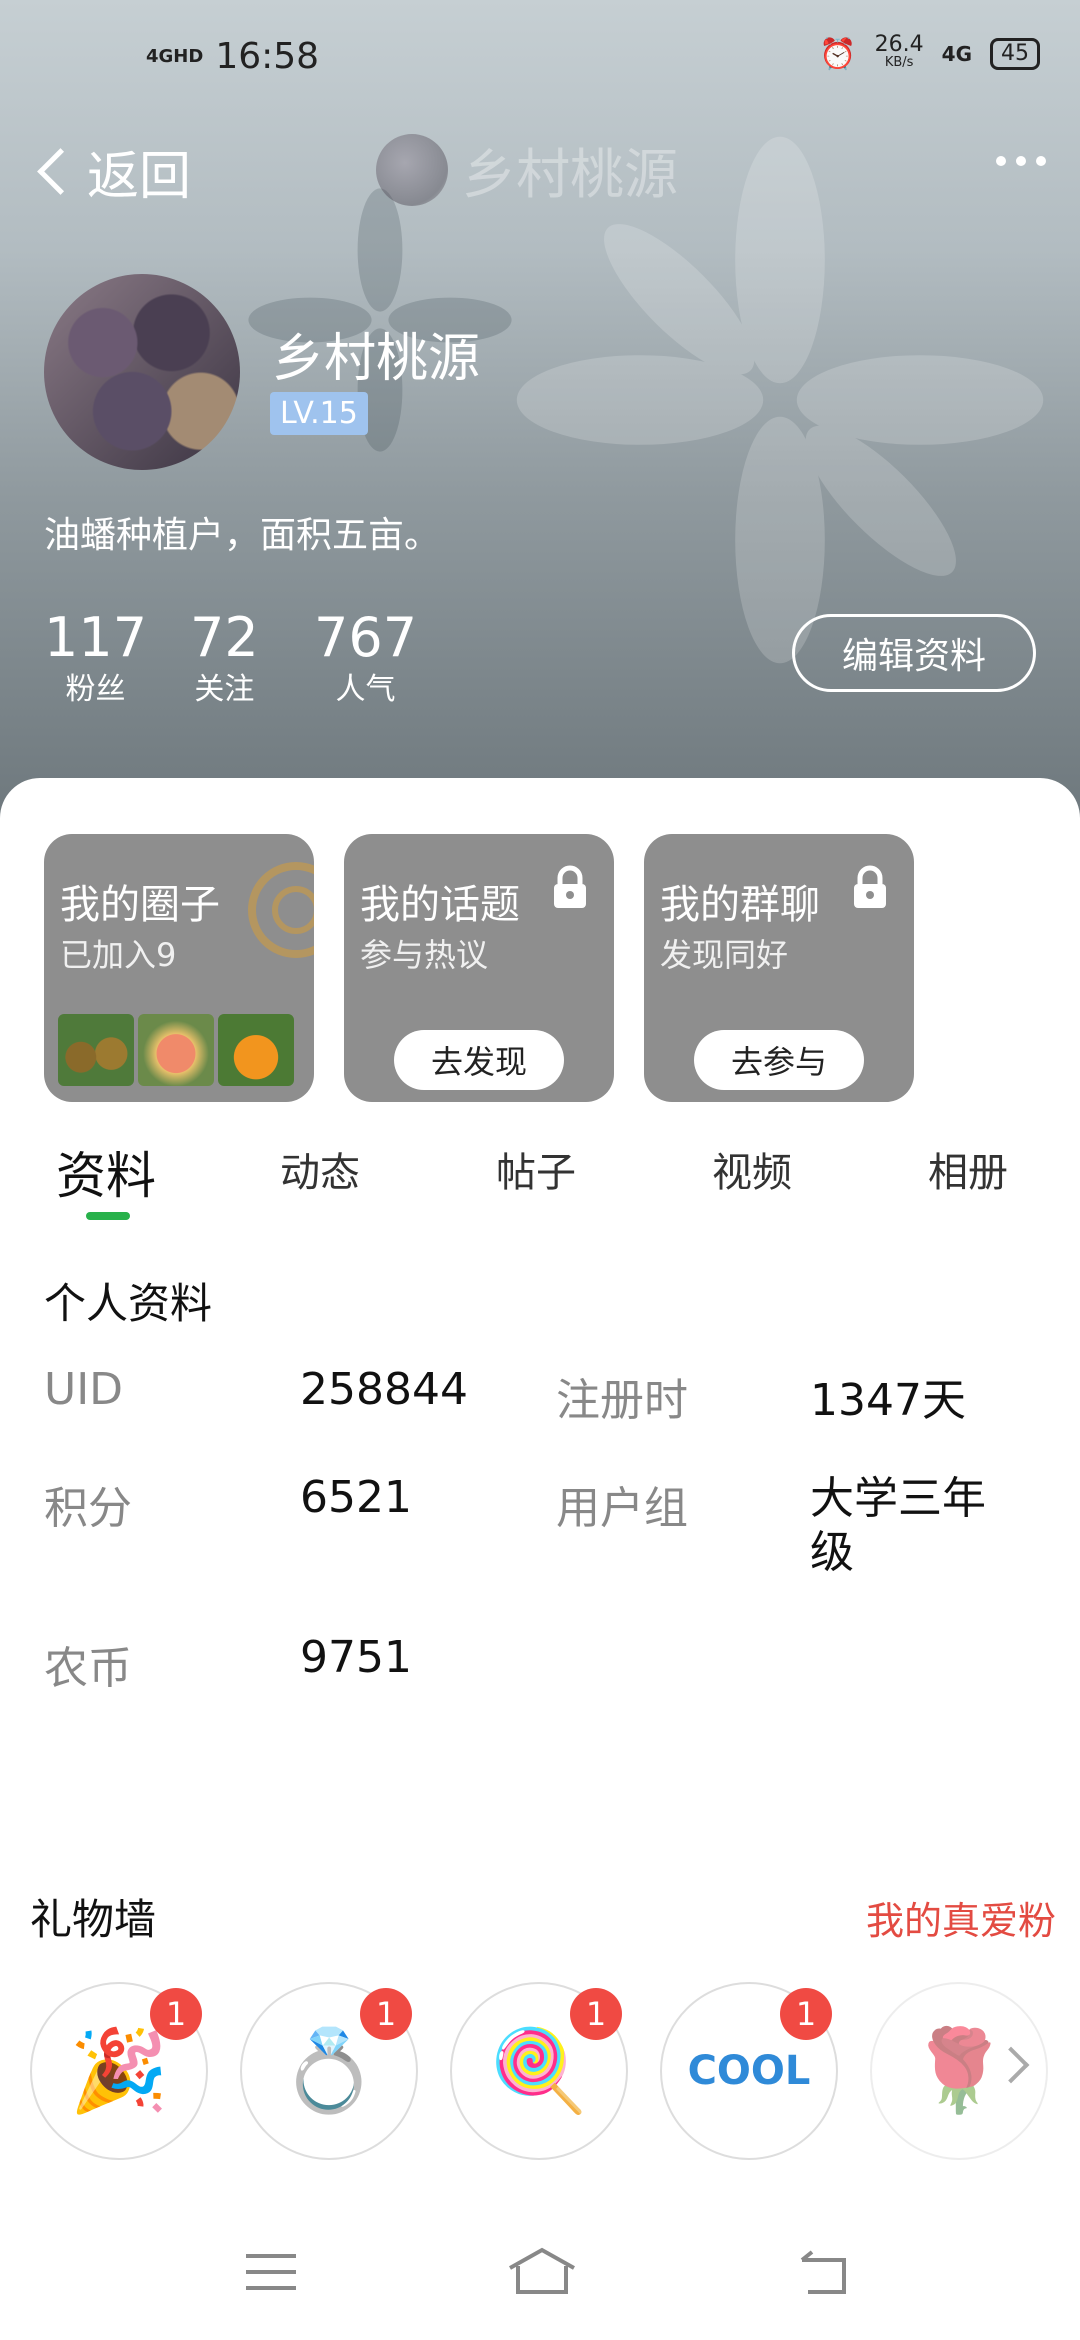 Image resolution: width=1080 pixels, height=2340 pixels. Describe the element at coordinates (271, 2272) in the screenshot. I see `menu-icon` at that location.